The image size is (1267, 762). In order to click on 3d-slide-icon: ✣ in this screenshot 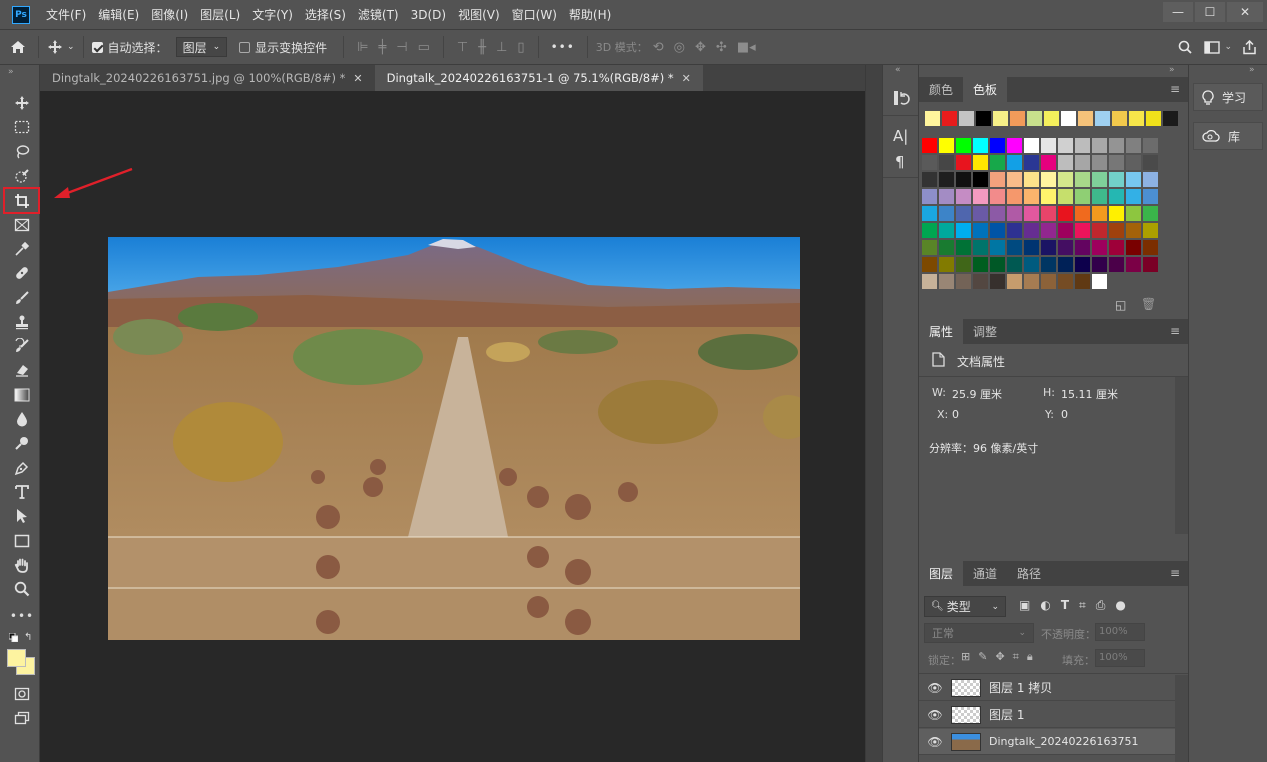, I will do `click(721, 47)`.